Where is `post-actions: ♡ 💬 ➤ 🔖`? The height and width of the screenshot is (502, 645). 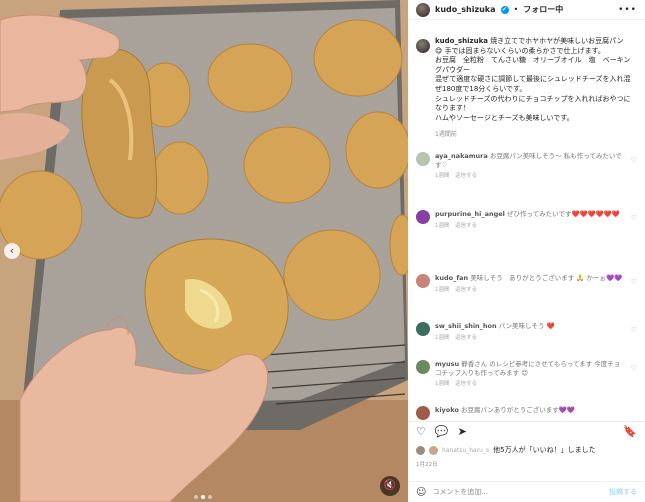
post-actions: ♡ 💬 ➤ 🔖 is located at coordinates (526, 431).